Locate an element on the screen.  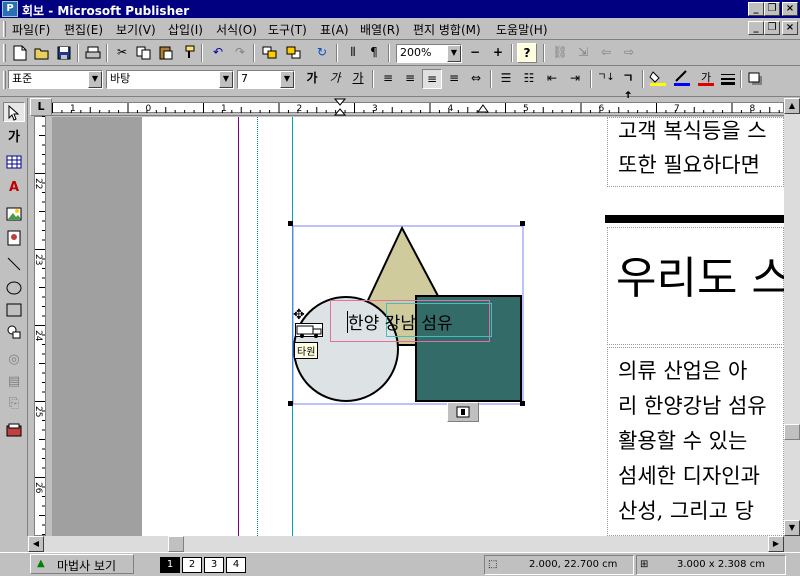
line-tool-icon is located at coordinates (14, 264).